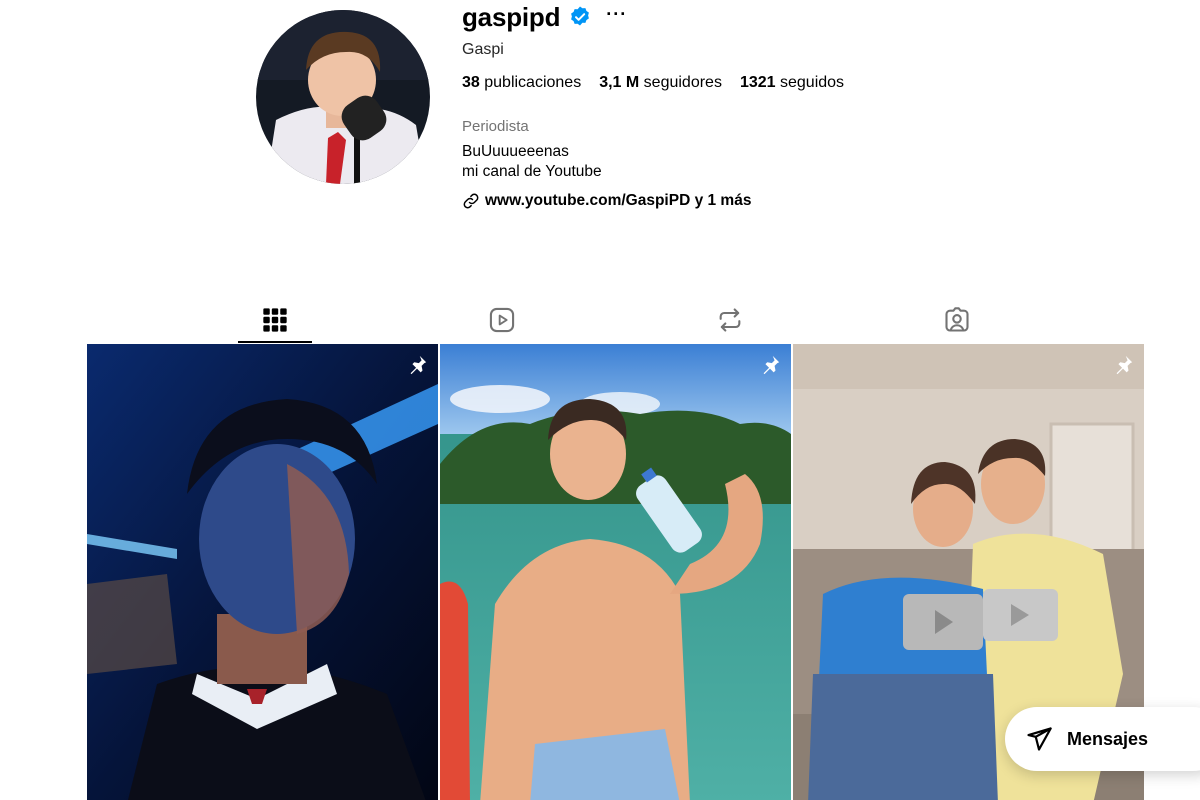  I want to click on tagged-icon, so click(957, 319).